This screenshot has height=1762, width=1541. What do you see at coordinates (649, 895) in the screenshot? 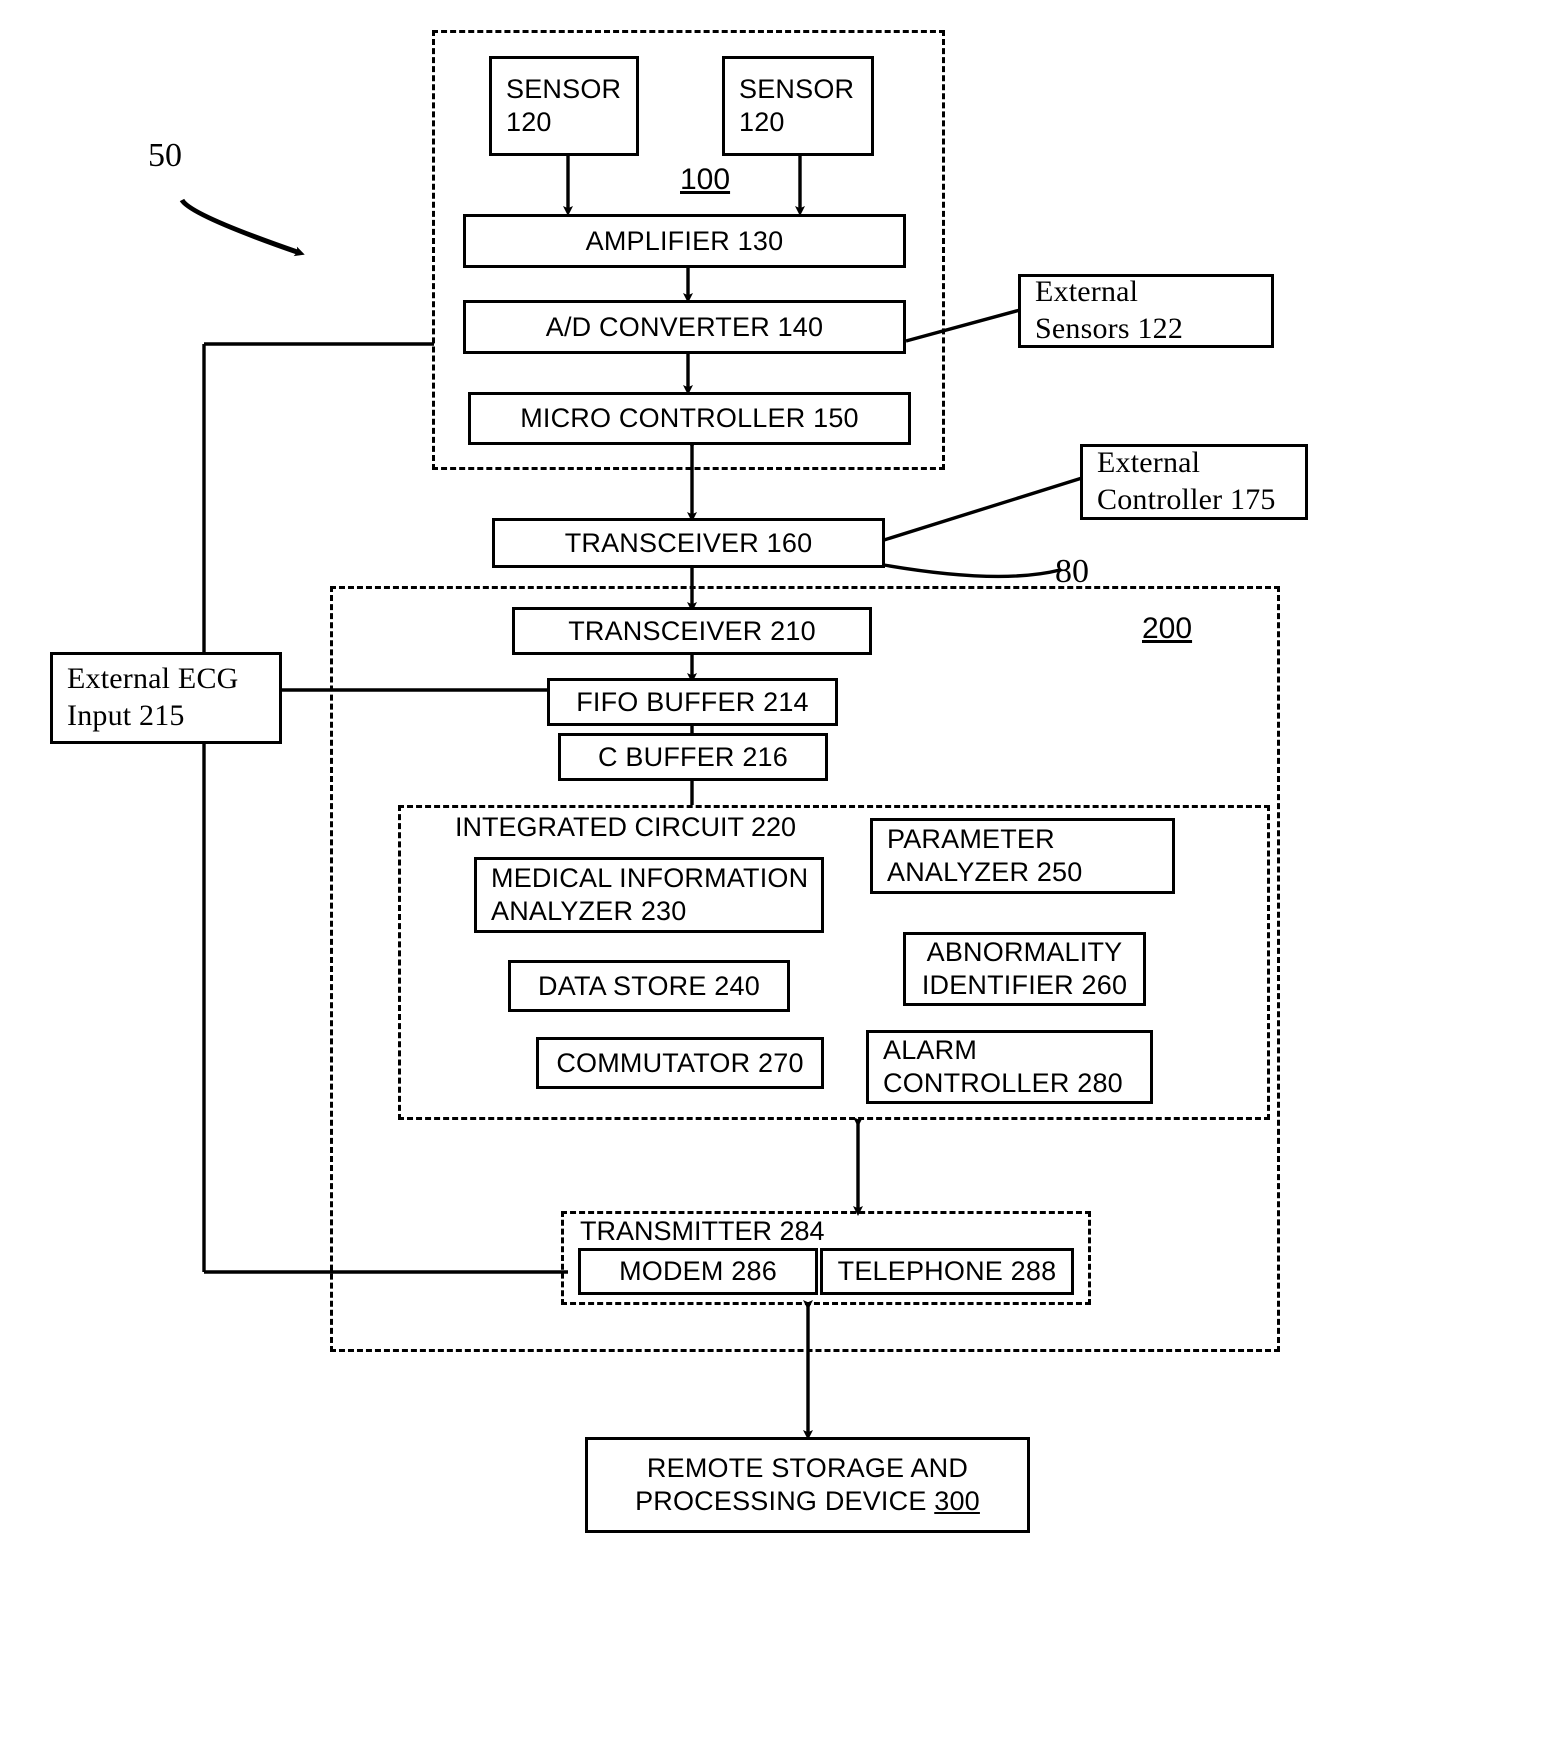
I see `medical-information-analyzer-box: MEDICAL INFORMATION ANALYZER 230` at bounding box center [649, 895].